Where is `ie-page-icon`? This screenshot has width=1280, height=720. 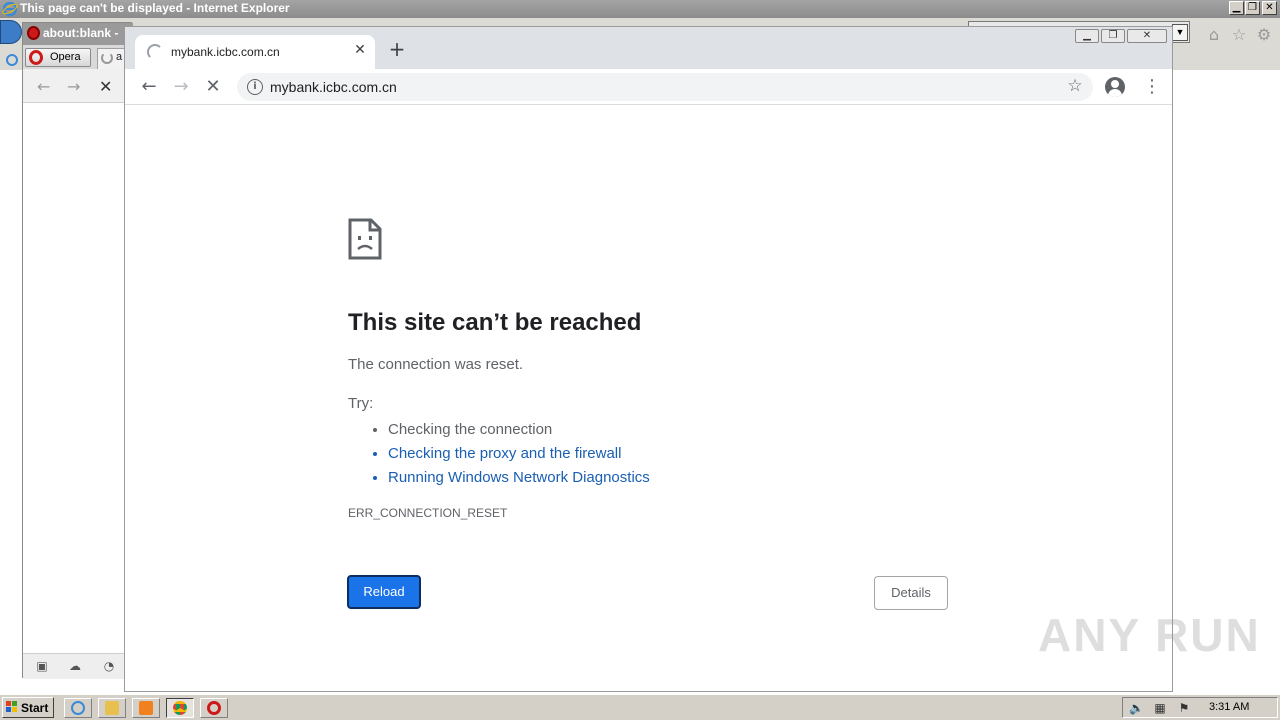
ie-page-icon is located at coordinates (12, 60).